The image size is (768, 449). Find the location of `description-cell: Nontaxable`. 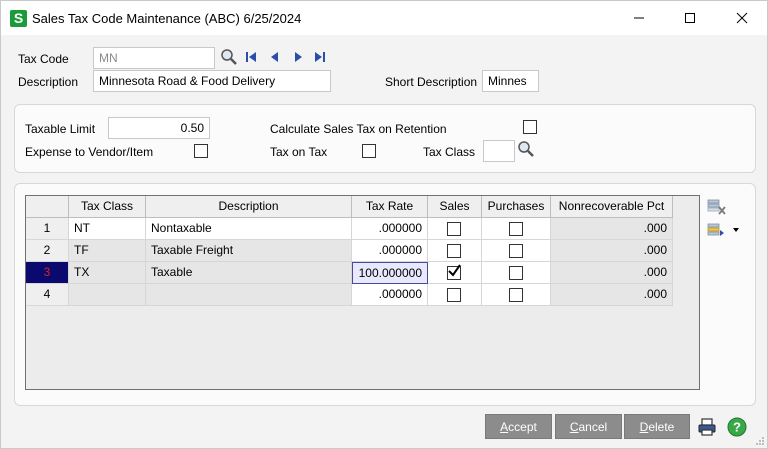

description-cell: Nontaxable is located at coordinates (249, 229).